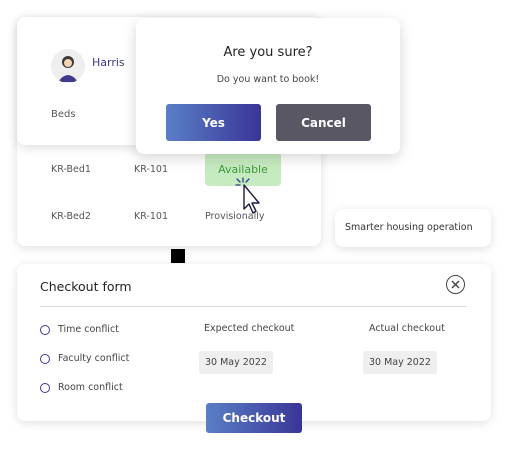 The image size is (508, 450). Describe the element at coordinates (400, 362) in the screenshot. I see `actual-checkout-field: 30 May 2022` at that location.